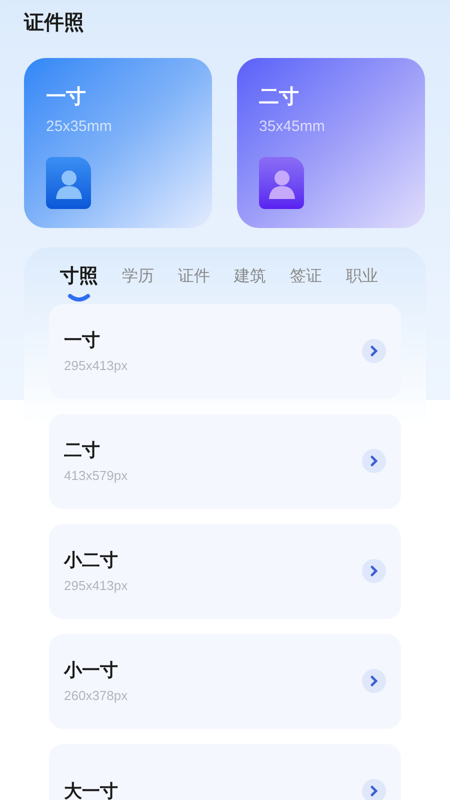  What do you see at coordinates (79, 127) in the screenshot?
I see `card-size: 25x35mm` at bounding box center [79, 127].